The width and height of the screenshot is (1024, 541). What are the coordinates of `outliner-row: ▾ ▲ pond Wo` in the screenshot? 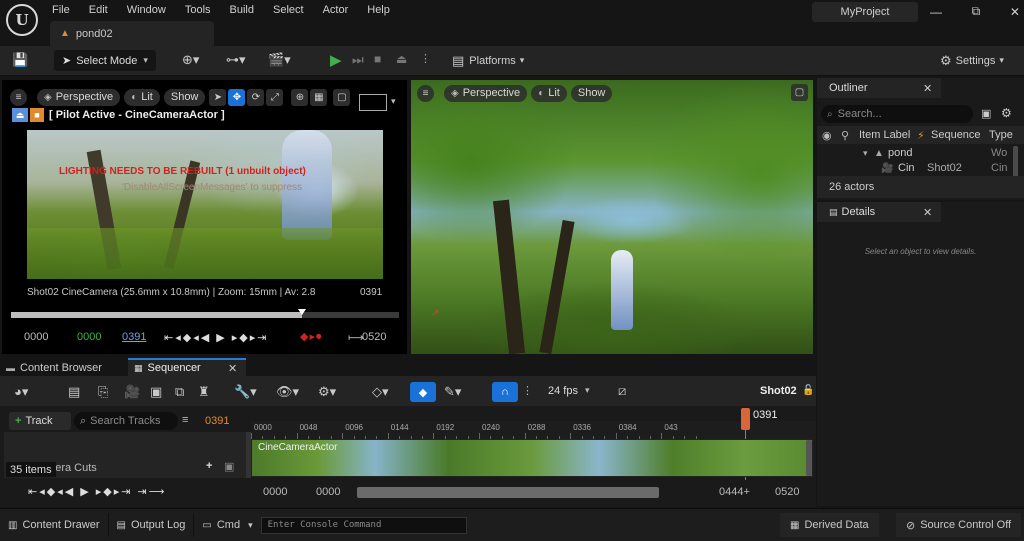 It's located at (914, 153).